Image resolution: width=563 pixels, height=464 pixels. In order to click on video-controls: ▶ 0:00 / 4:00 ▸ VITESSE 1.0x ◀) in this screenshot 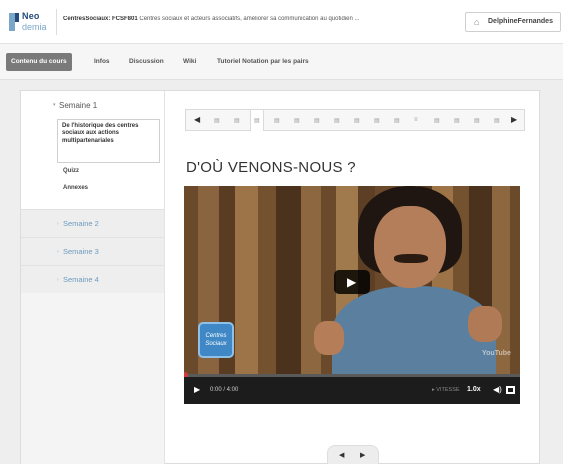, I will do `click(352, 390)`.